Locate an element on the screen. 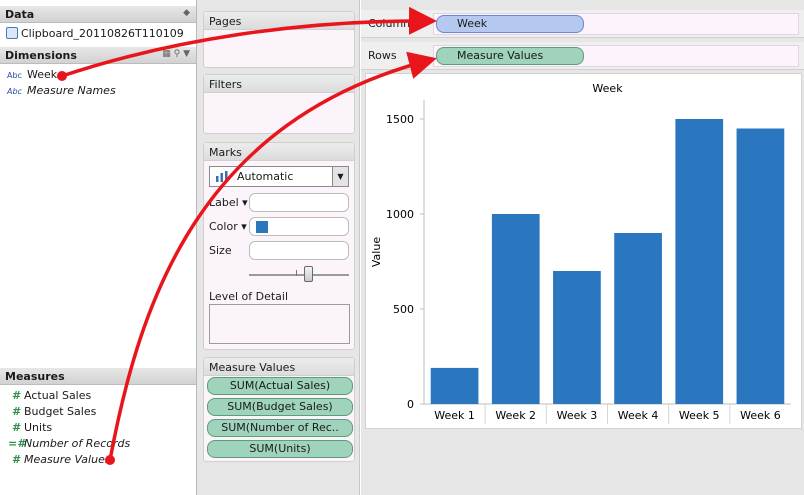 This screenshot has width=804, height=495. dimension-field-label: Week is located at coordinates (42, 74).